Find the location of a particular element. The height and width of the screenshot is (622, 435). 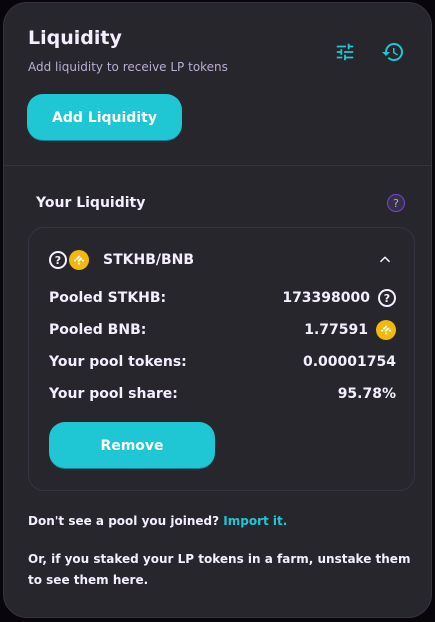

import-link: Import it. is located at coordinates (255, 521).